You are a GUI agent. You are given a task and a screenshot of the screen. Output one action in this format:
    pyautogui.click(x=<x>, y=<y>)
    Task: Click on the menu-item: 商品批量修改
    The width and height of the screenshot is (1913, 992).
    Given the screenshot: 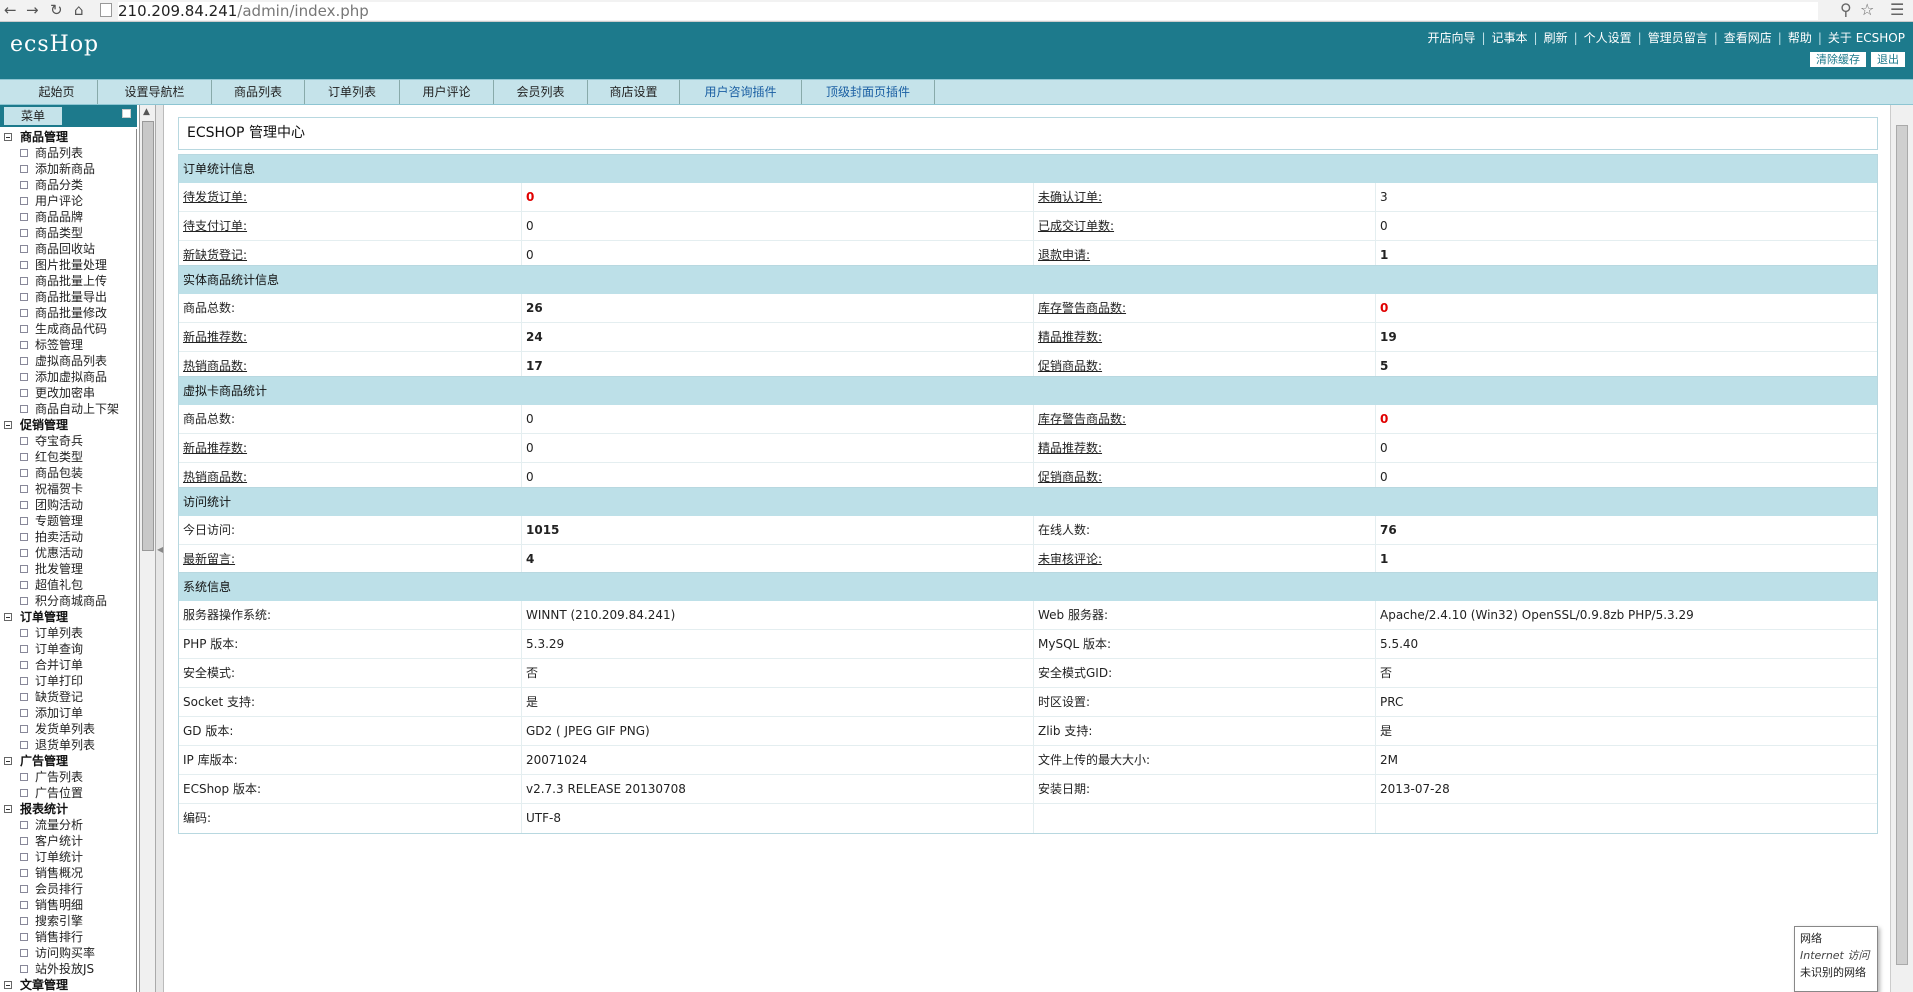 What is the action you would take?
    pyautogui.click(x=68, y=313)
    